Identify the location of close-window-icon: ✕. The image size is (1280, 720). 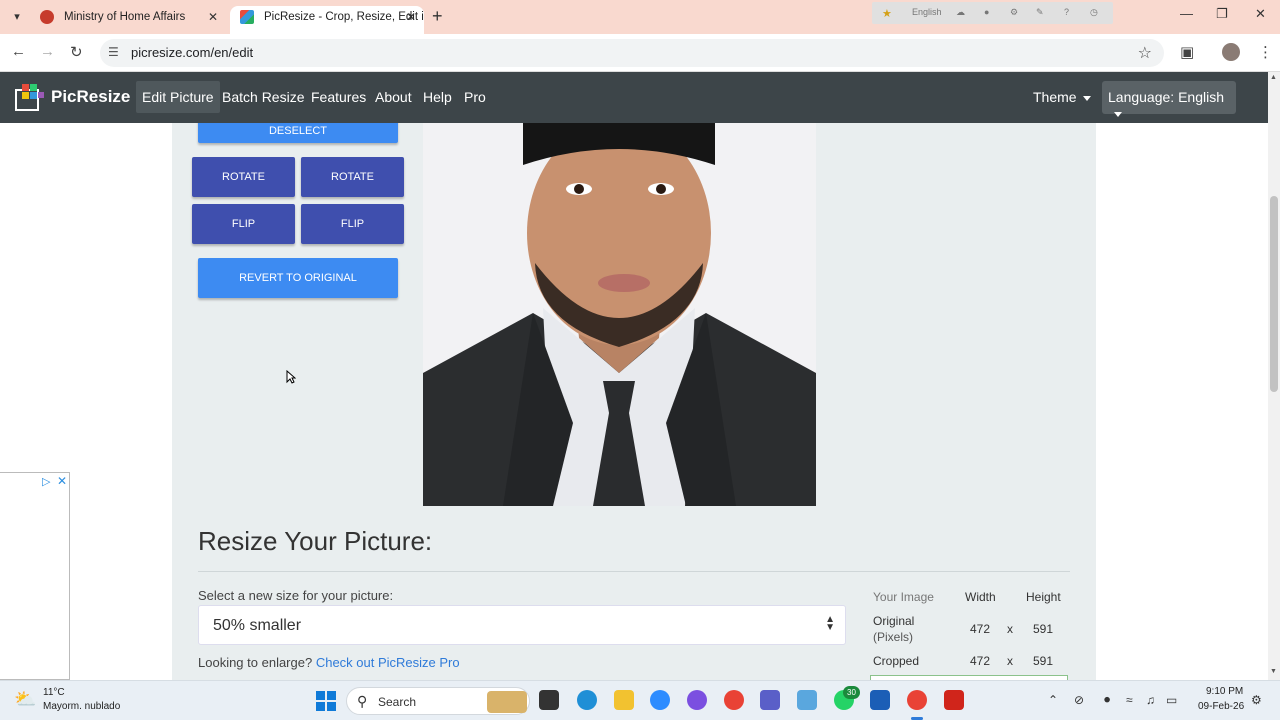
(1260, 14).